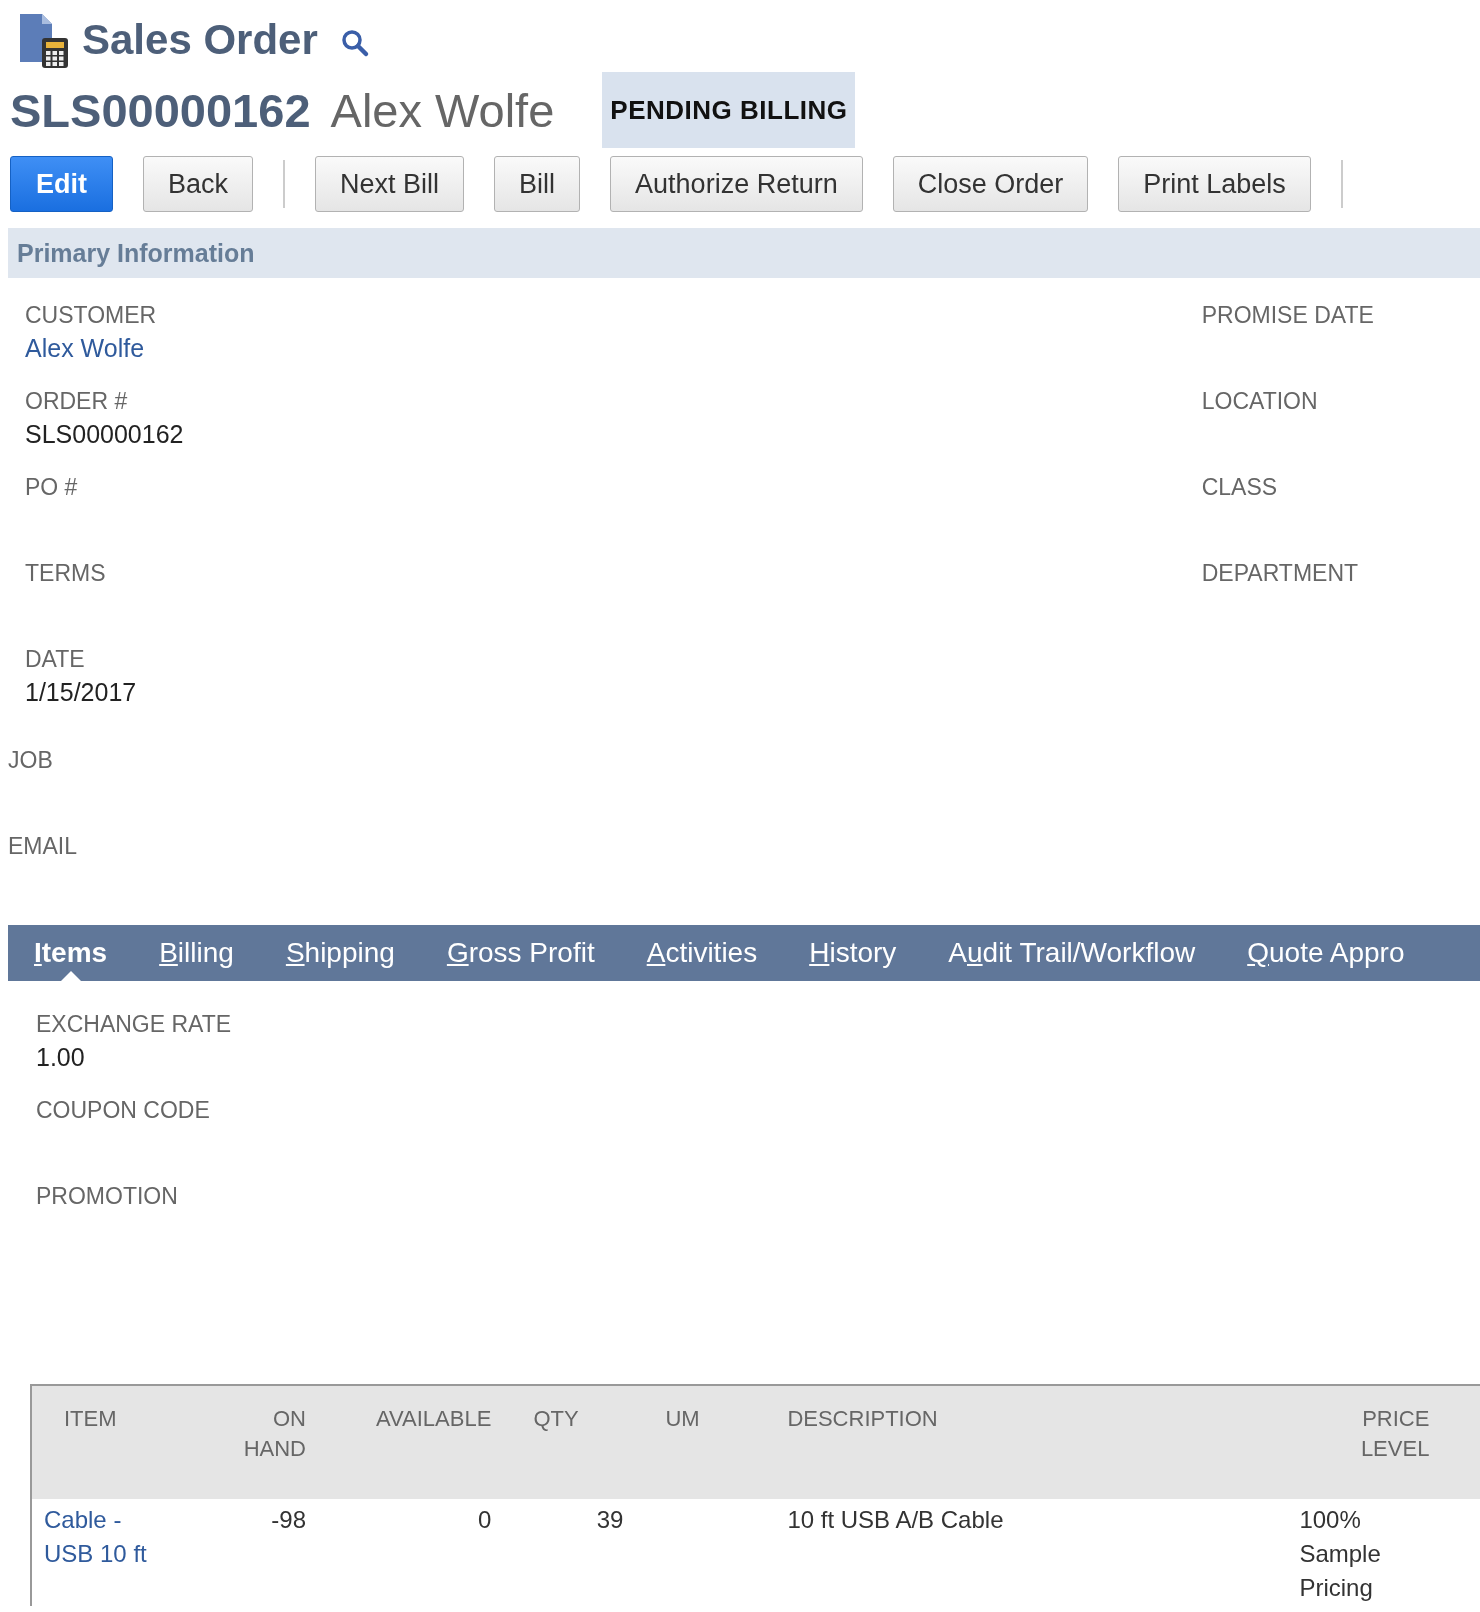 This screenshot has height=1612, width=1480. I want to click on column-header: QTY, so click(556, 1418).